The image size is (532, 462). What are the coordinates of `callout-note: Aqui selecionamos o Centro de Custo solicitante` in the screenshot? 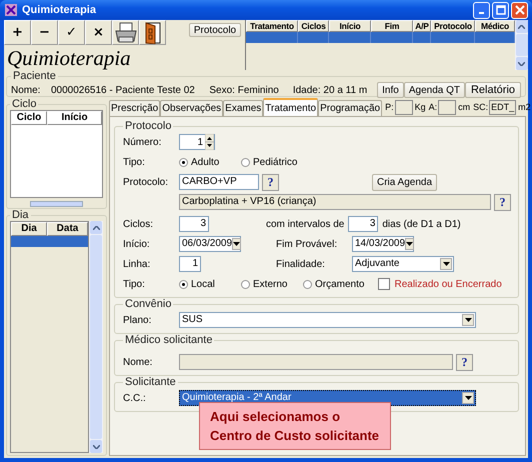 It's located at (295, 426).